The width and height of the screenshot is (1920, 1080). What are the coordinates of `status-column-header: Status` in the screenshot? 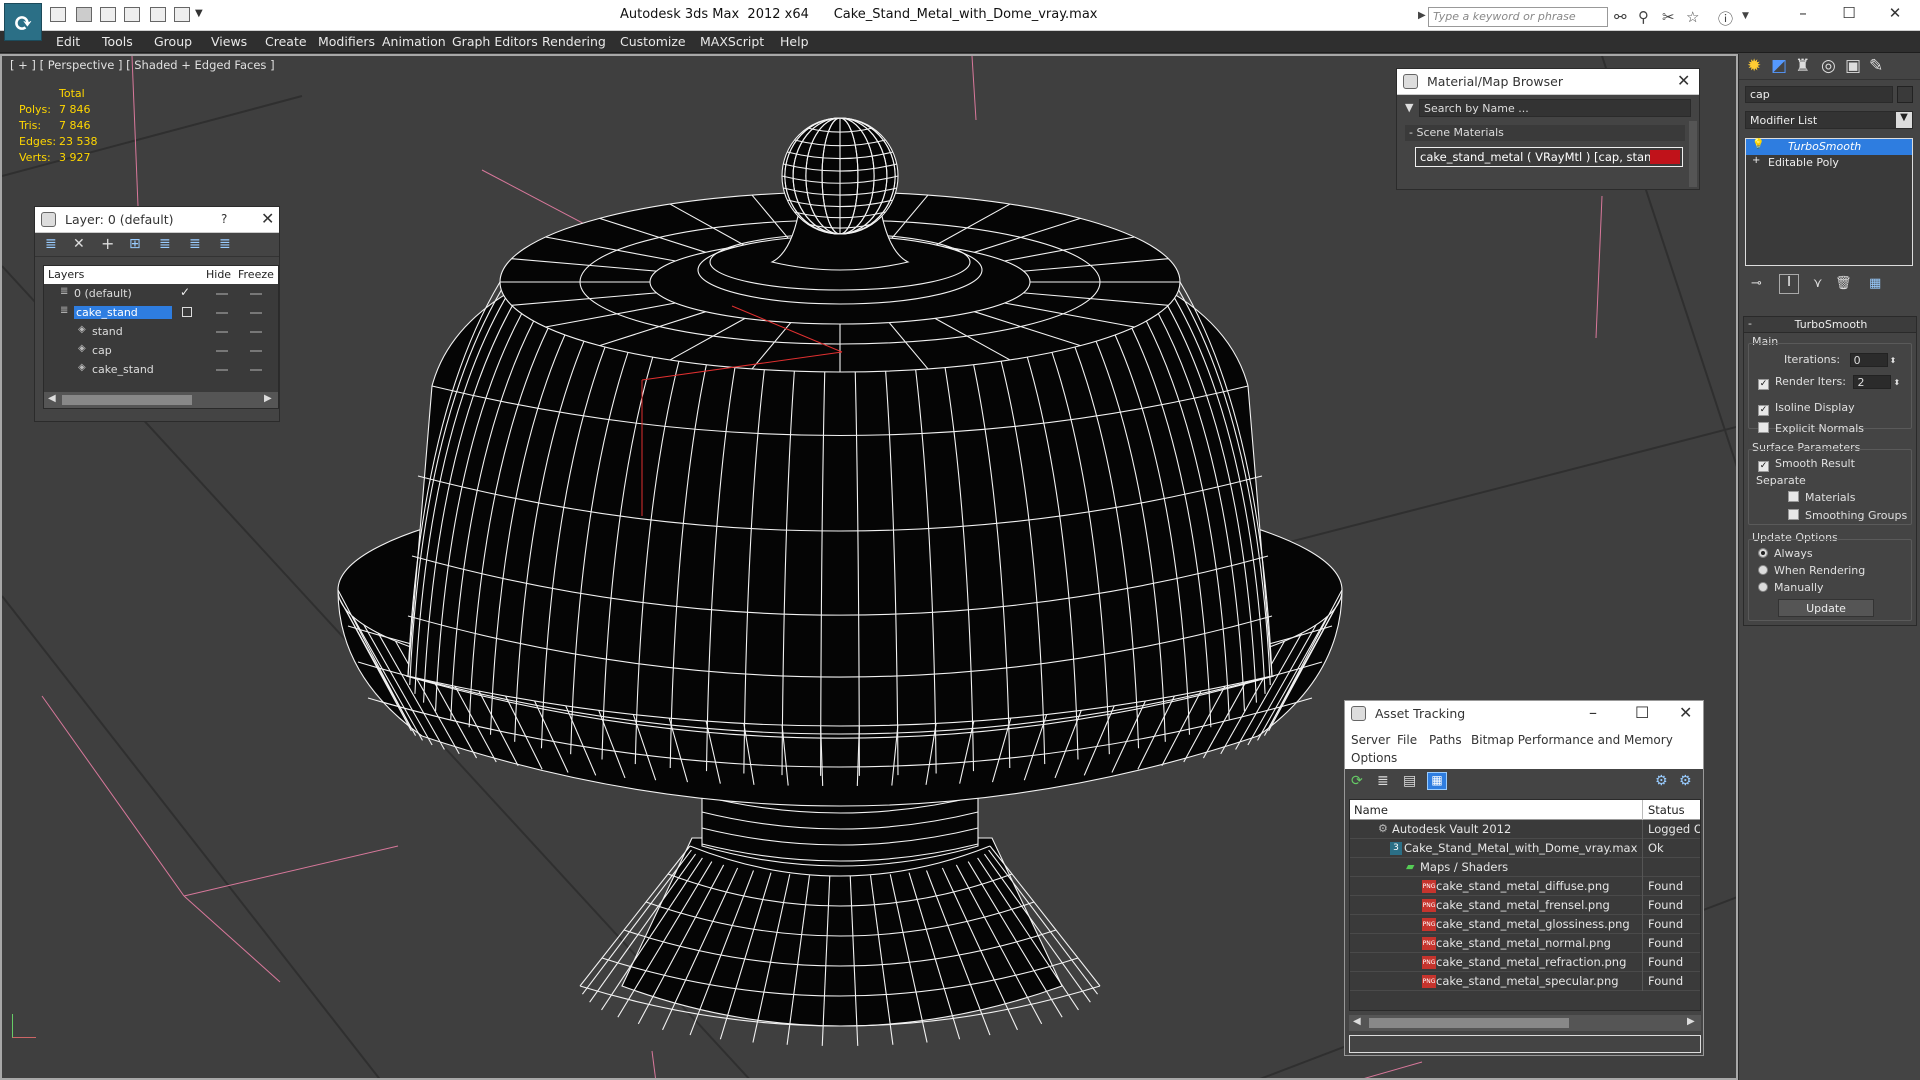 It's located at (1666, 810).